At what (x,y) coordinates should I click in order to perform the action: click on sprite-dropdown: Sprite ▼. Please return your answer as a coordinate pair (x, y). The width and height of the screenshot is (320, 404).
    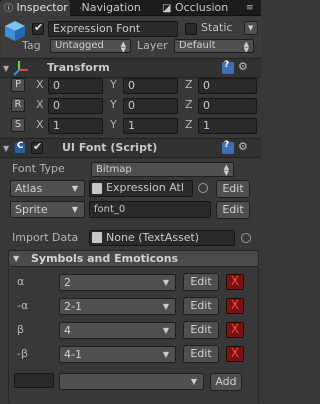
    Looking at the image, I should click on (47, 209).